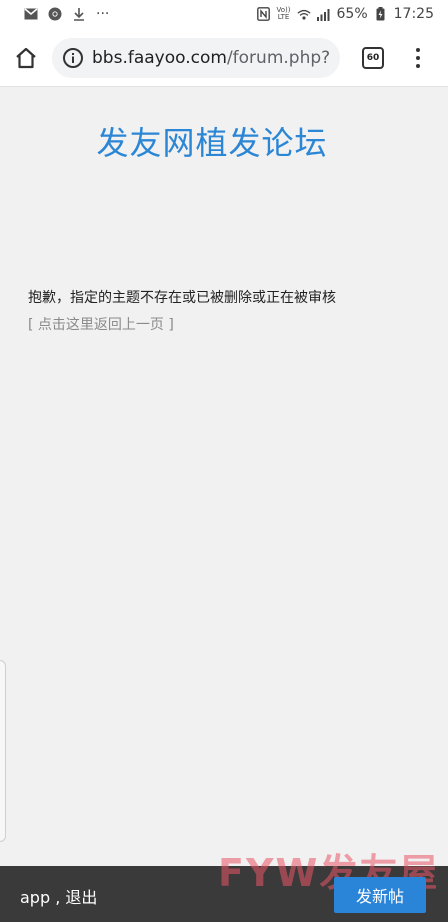 The height and width of the screenshot is (922, 448). What do you see at coordinates (103, 14) in the screenshot?
I see `more-notifications-icon: ···` at bounding box center [103, 14].